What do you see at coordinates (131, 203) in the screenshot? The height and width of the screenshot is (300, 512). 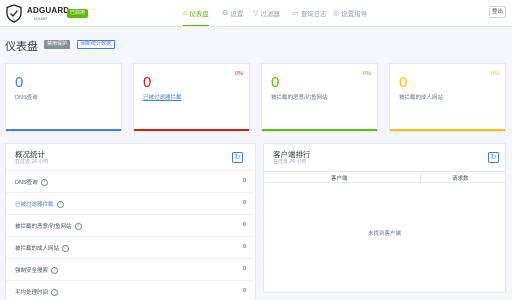 I see `overview-row: 已被过滤器拦截? 0` at bounding box center [131, 203].